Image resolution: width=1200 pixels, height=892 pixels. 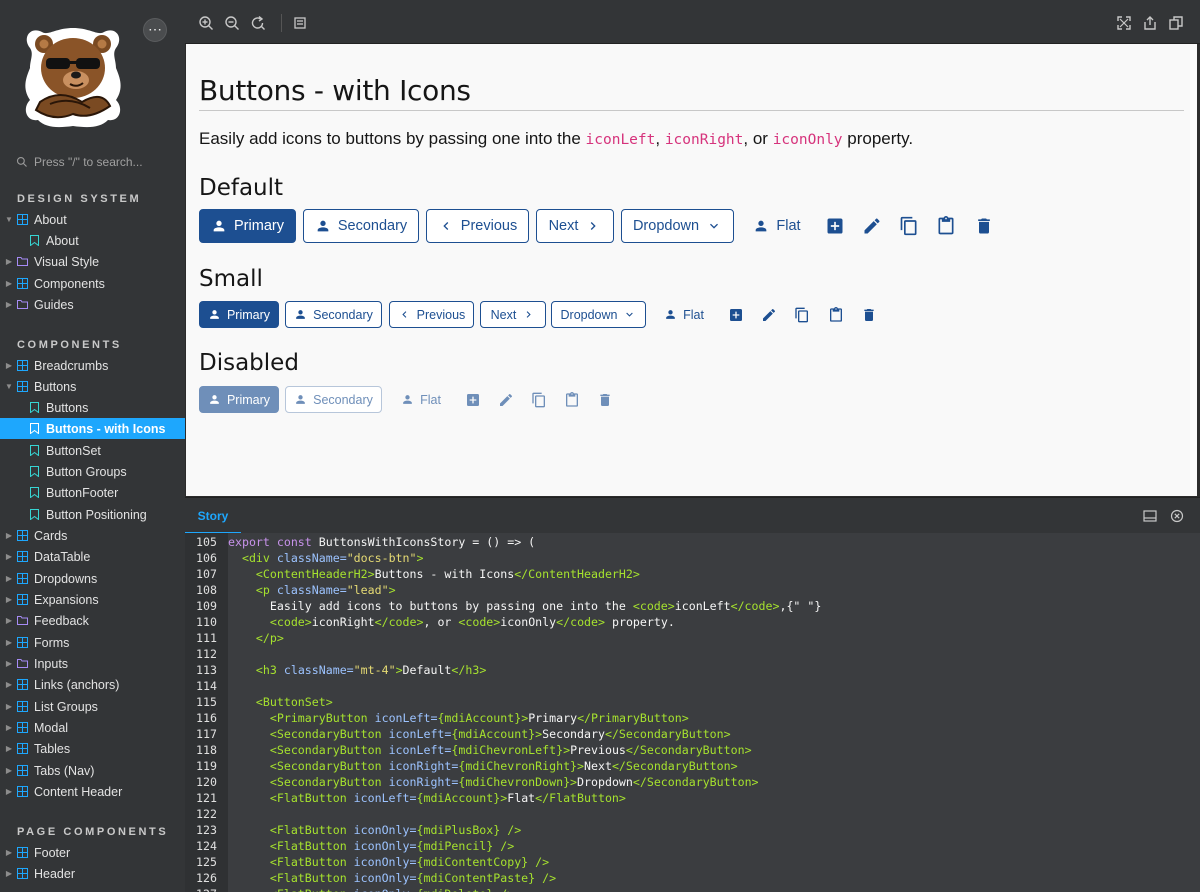 I want to click on sidebar-item-buttons-with-icons: Buttons - with Icons, so click(x=92, y=428).